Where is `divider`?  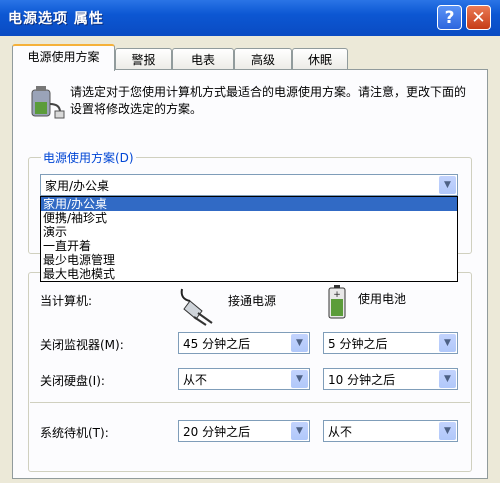
divider is located at coordinates (250, 402).